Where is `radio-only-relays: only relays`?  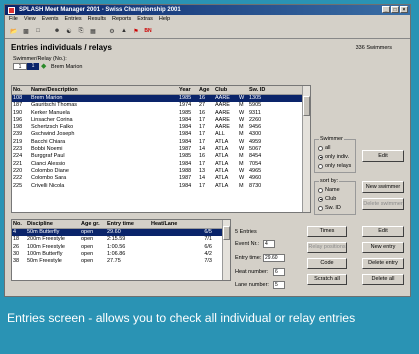
radio-only-relays: only relays is located at coordinates (334, 166).